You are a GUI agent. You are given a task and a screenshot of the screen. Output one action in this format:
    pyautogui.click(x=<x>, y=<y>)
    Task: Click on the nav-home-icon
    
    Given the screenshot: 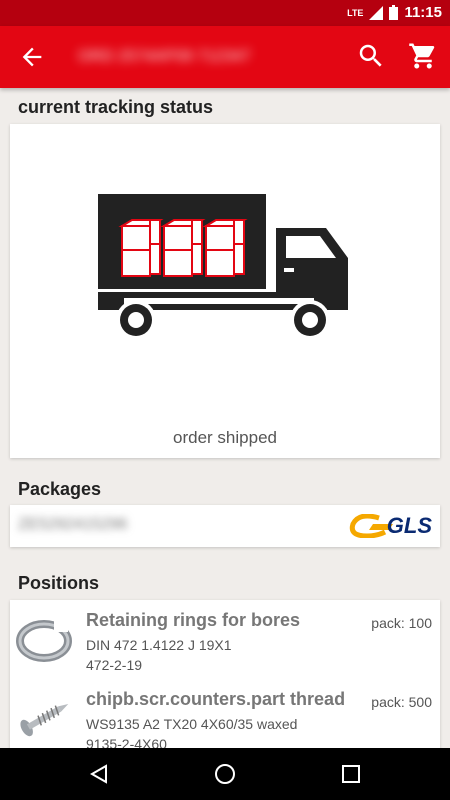 What is the action you would take?
    pyautogui.click(x=225, y=774)
    